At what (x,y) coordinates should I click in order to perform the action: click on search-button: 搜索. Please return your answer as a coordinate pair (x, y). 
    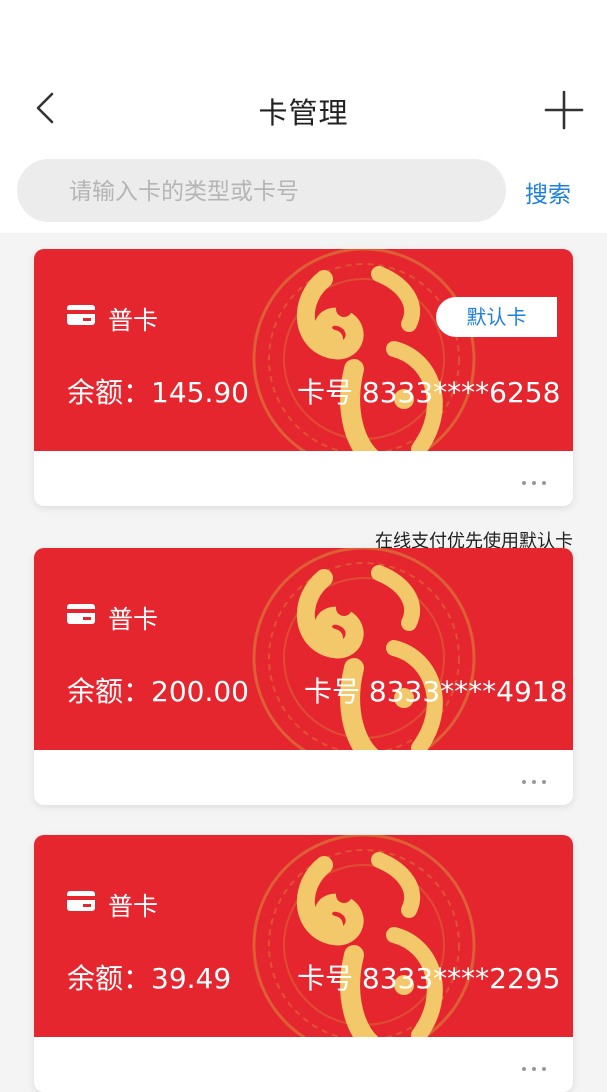
    Looking at the image, I should click on (548, 192).